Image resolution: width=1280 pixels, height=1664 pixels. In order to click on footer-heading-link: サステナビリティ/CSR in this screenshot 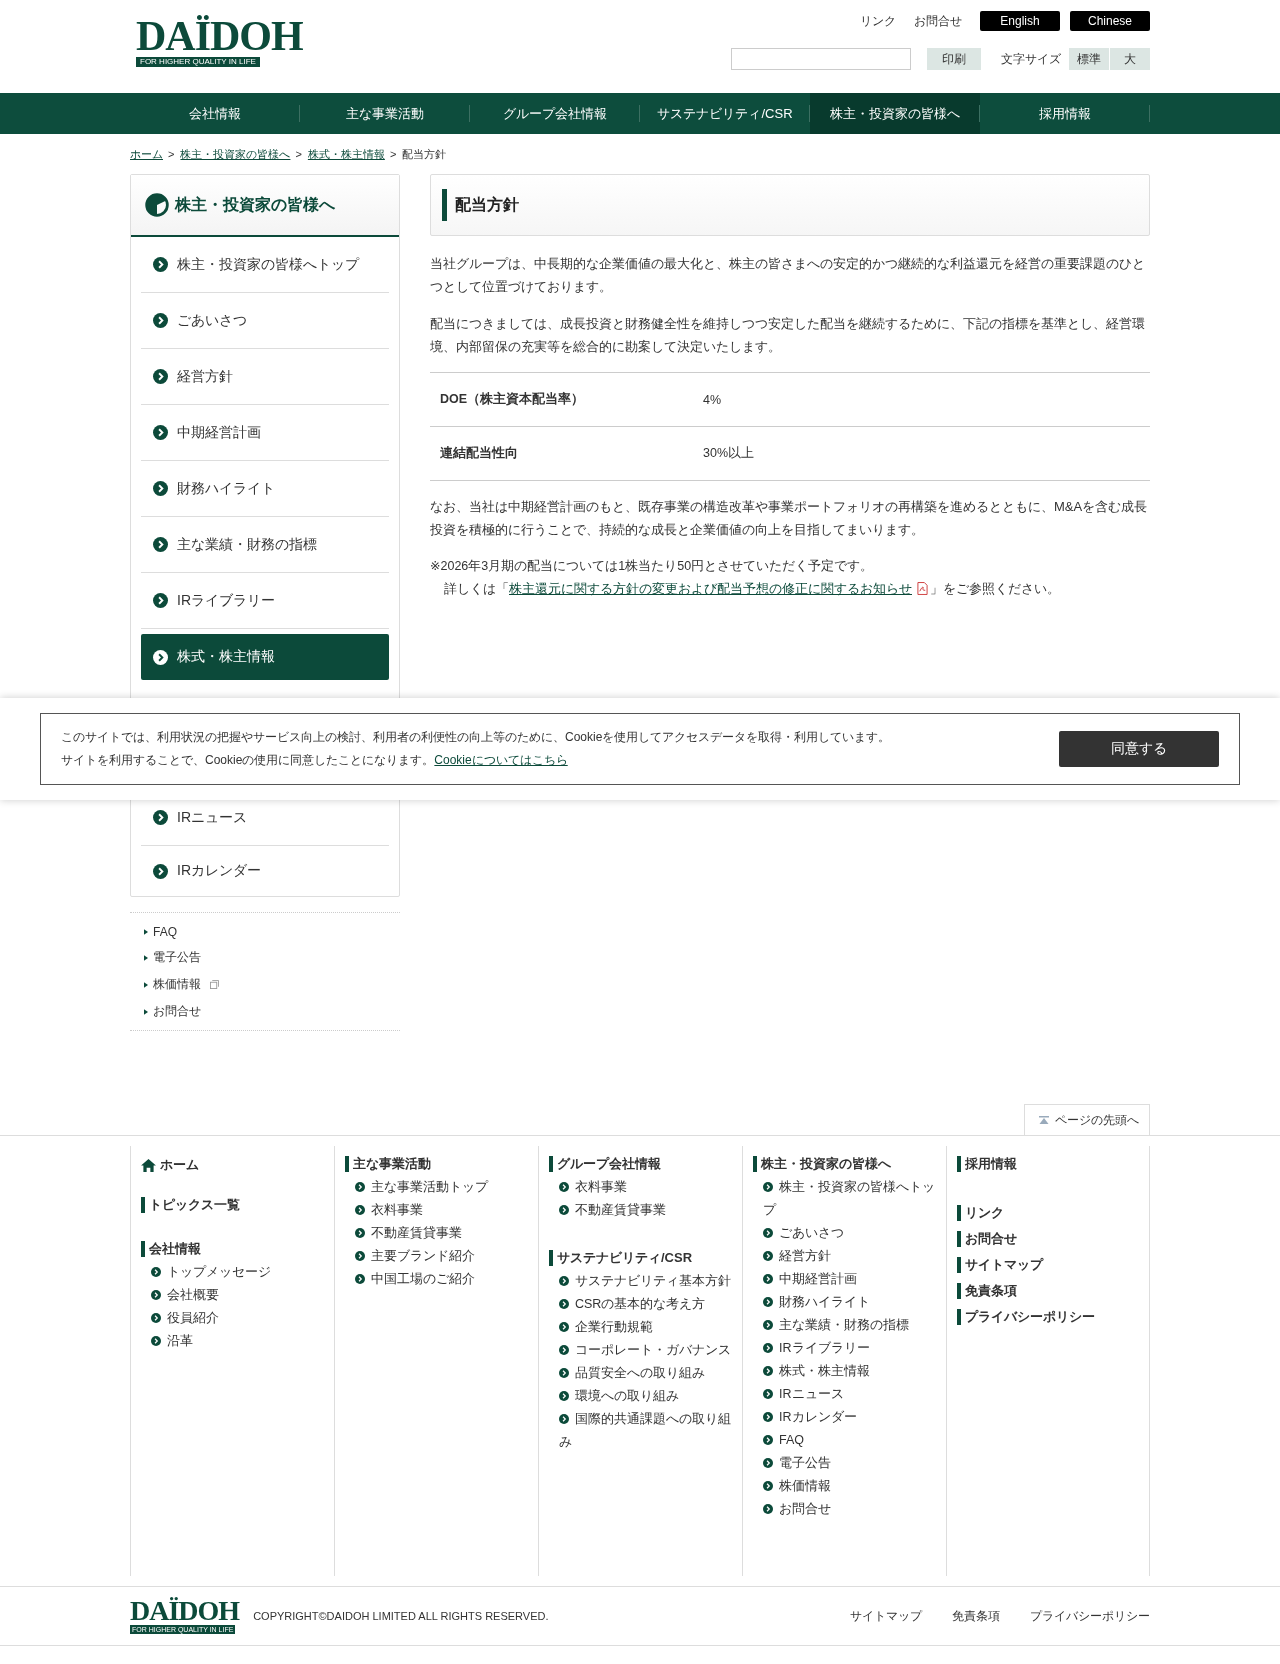, I will do `click(621, 1258)`.